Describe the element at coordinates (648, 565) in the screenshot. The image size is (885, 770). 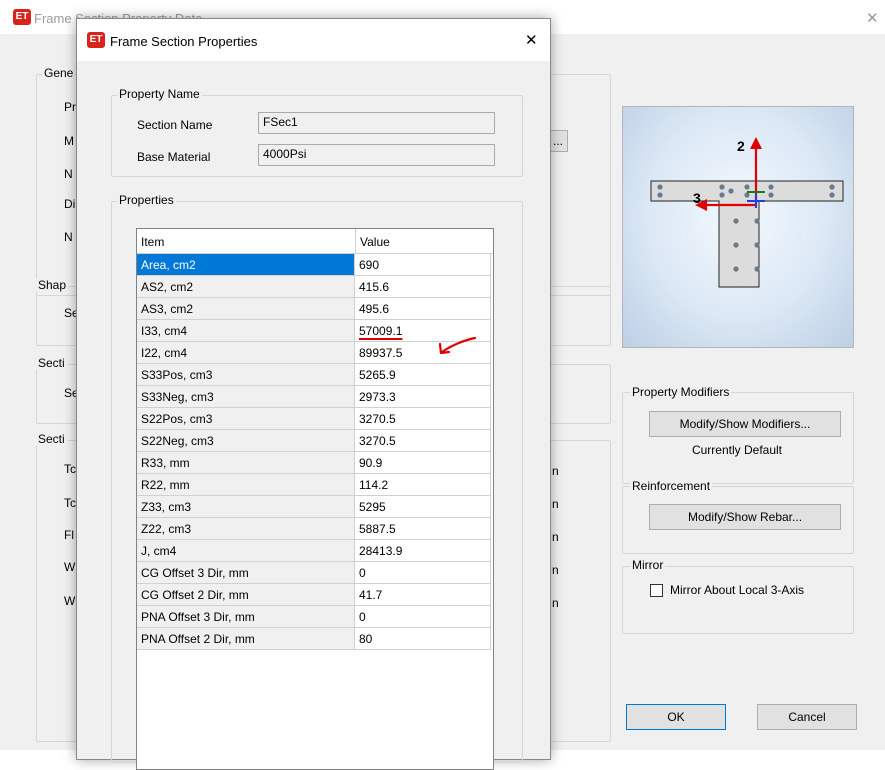
I see `mirror-label: Mirror` at that location.